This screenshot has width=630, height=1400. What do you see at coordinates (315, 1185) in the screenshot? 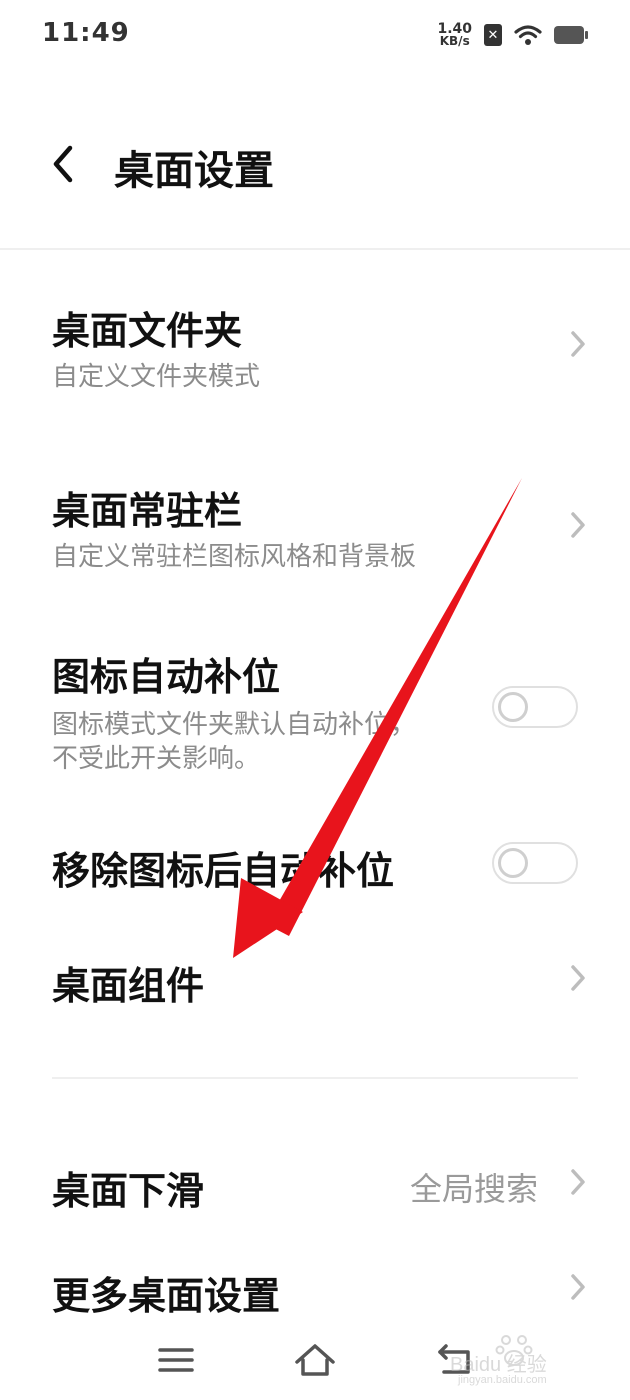
I see `setting-desktop-swipe-down: 桌面下滑 全局搜索` at bounding box center [315, 1185].